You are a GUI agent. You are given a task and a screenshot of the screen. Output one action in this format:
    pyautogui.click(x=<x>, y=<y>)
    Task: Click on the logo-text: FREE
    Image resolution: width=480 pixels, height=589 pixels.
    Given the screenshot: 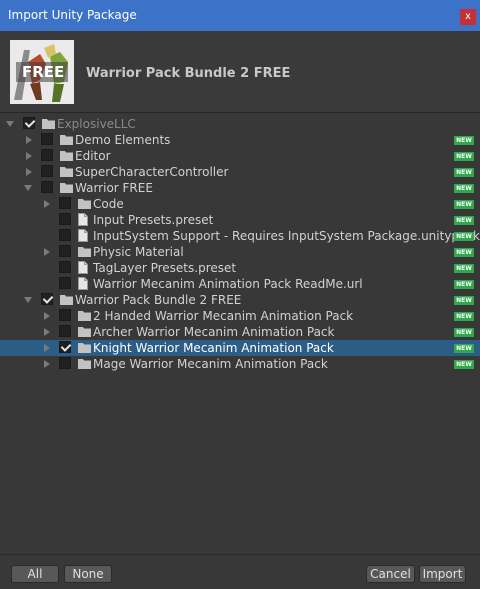 What is the action you would take?
    pyautogui.click(x=43, y=72)
    